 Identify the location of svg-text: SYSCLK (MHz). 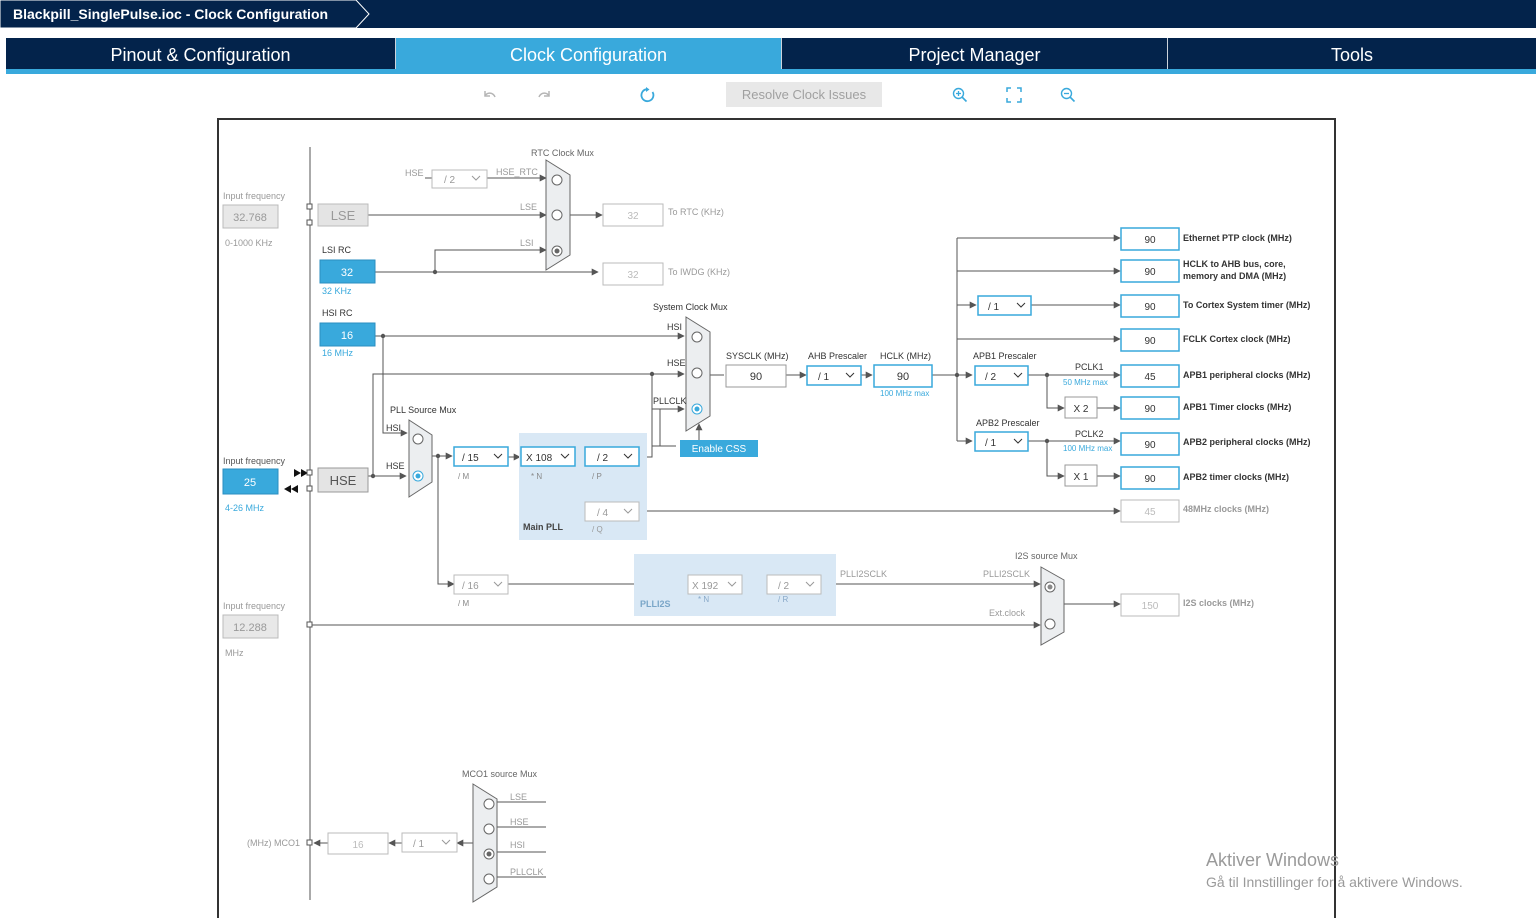
(757, 356).